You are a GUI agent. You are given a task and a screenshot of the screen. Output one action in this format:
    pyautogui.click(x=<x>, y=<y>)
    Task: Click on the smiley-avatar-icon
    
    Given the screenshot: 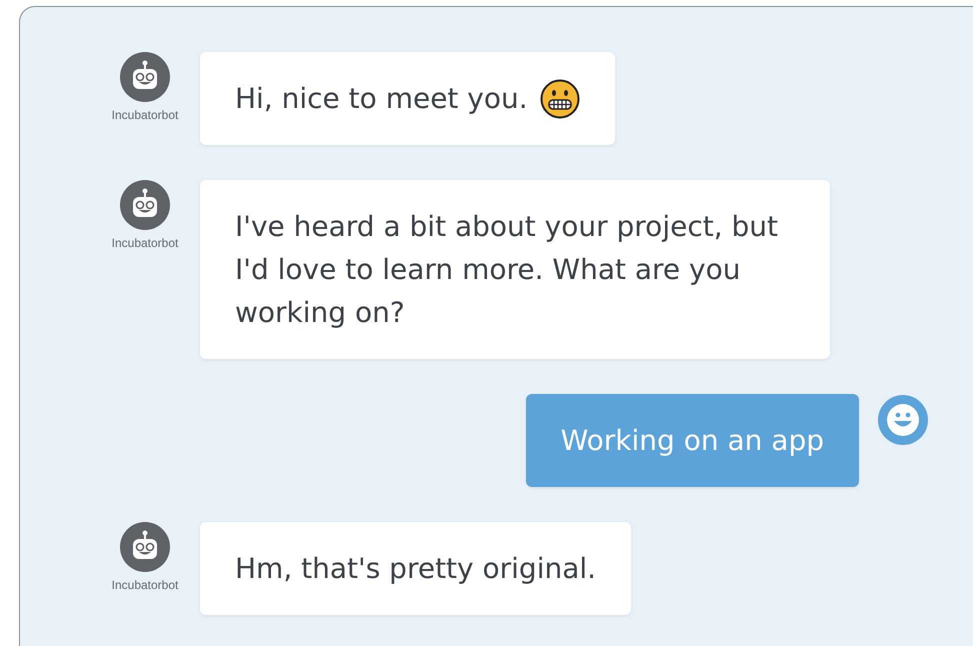 What is the action you would take?
    pyautogui.click(x=903, y=420)
    